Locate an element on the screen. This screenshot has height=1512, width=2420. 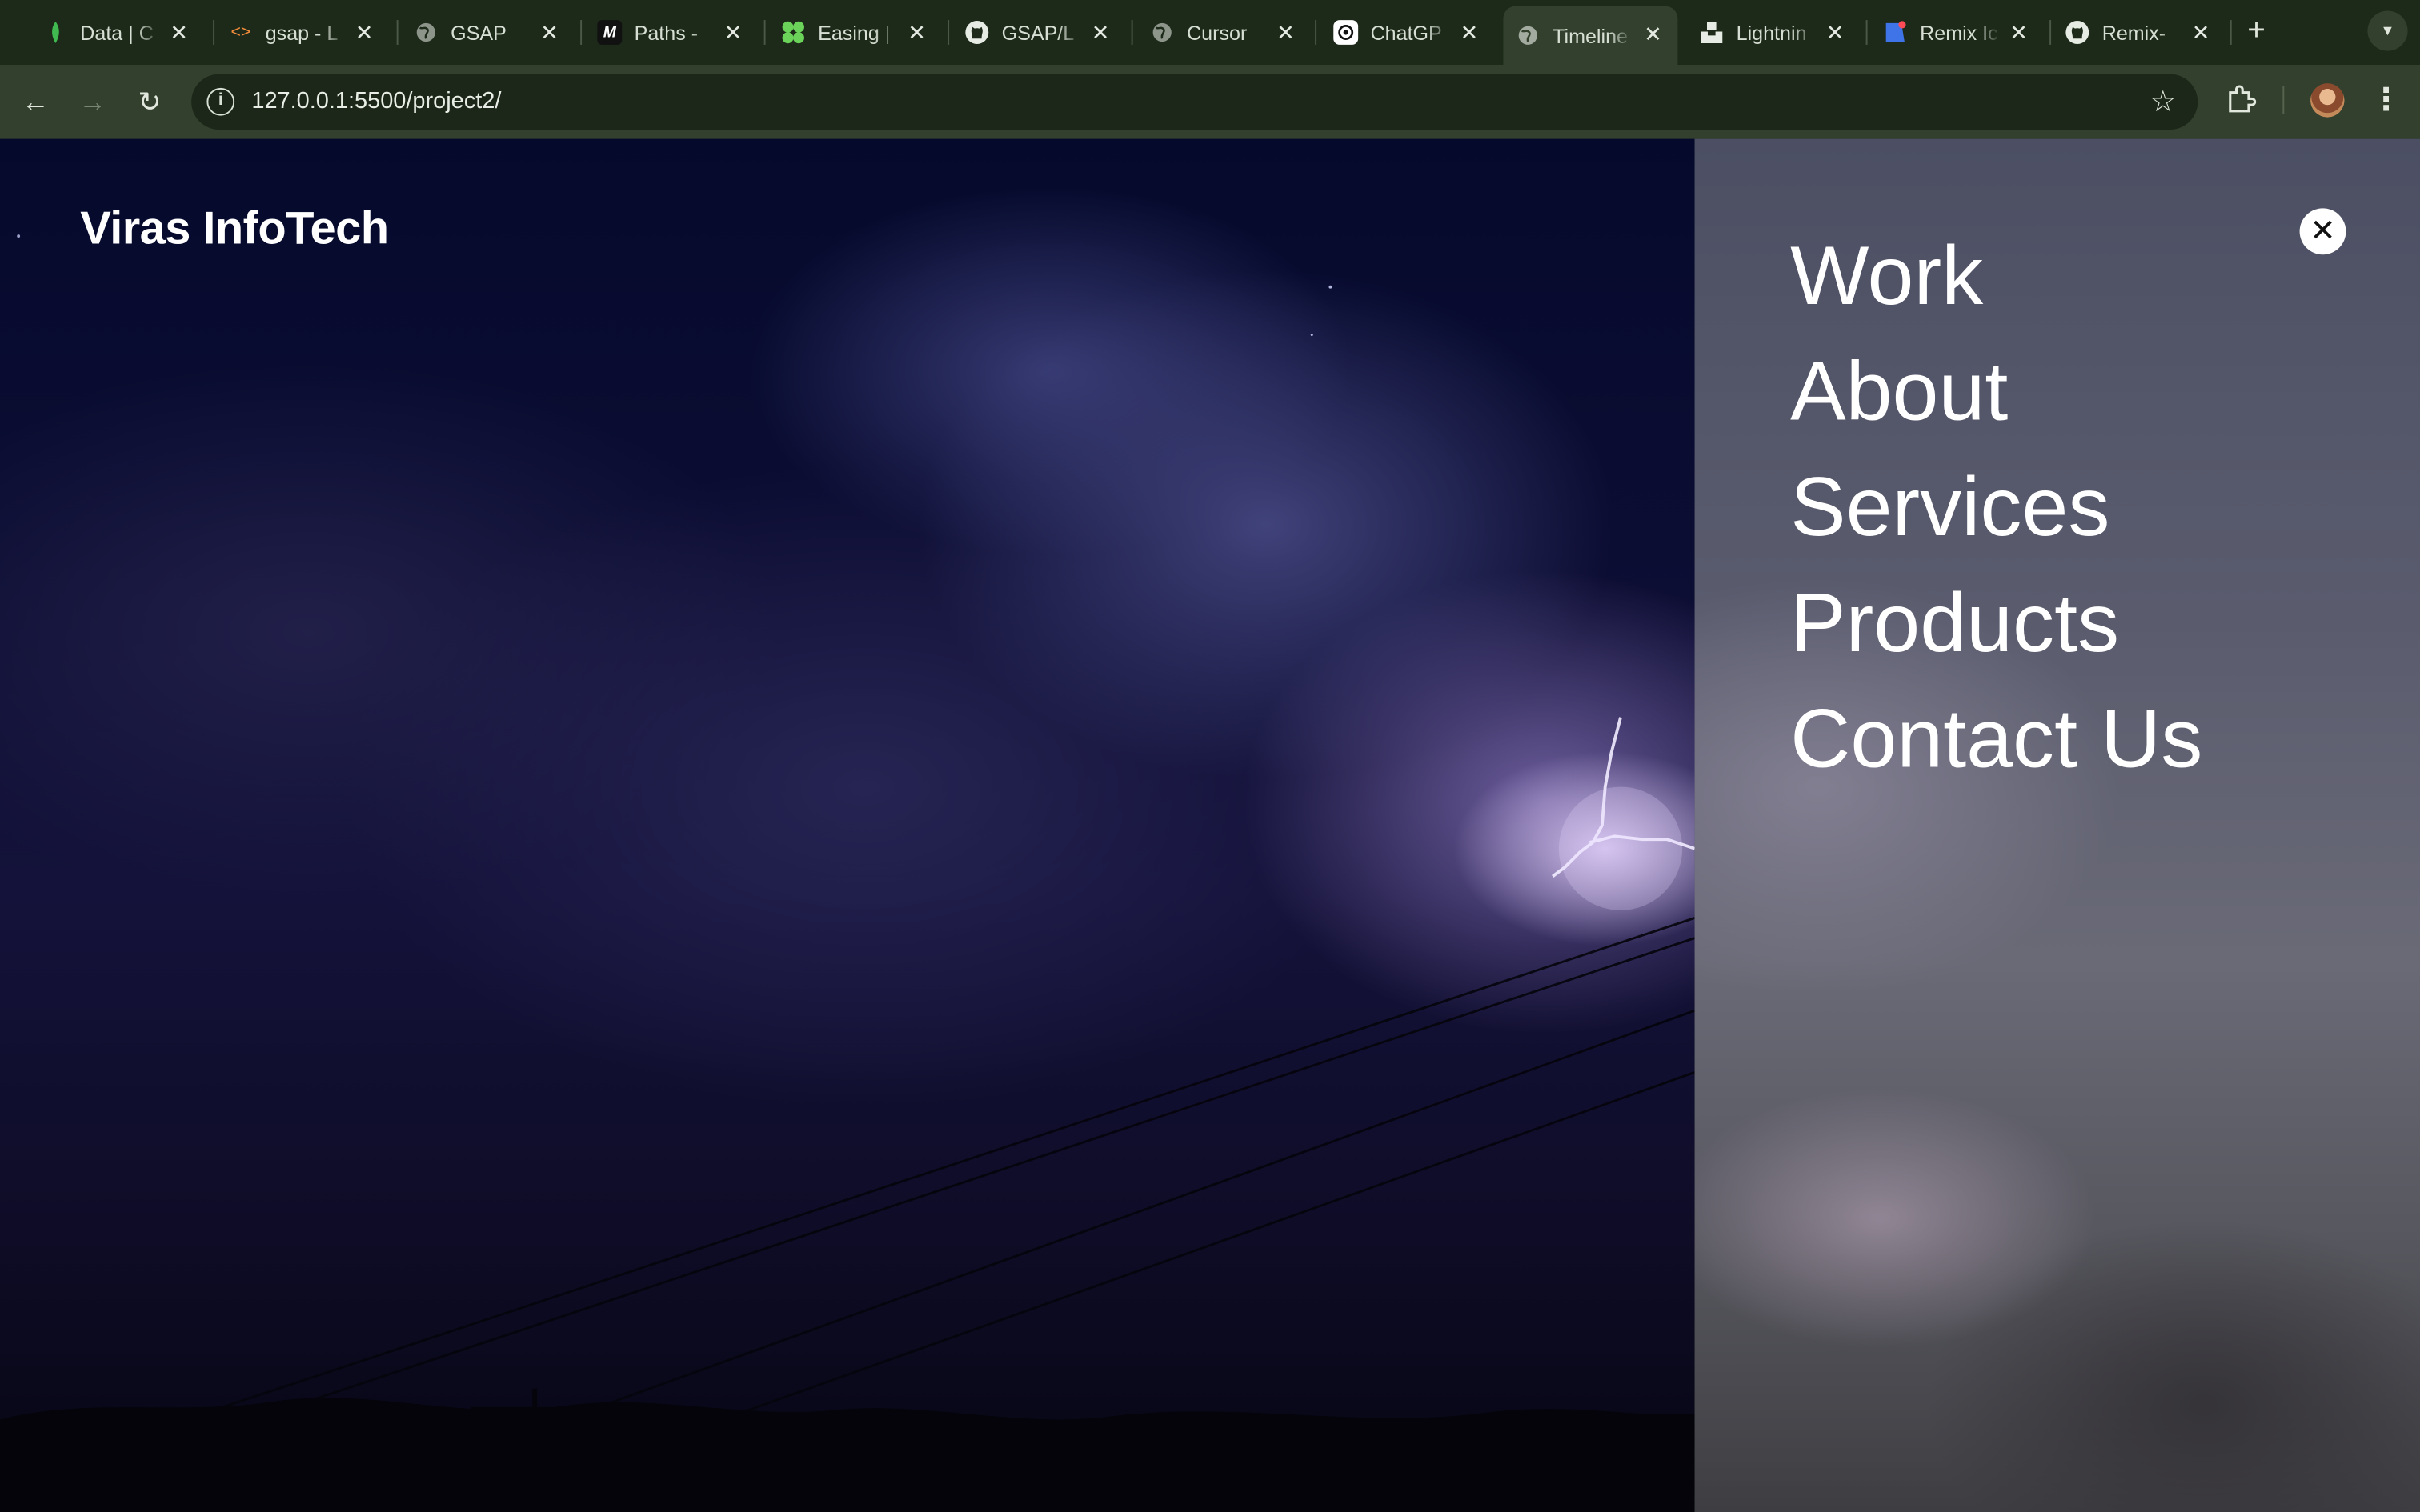
tab-title: Remix- is located at coordinates (2133, 32).